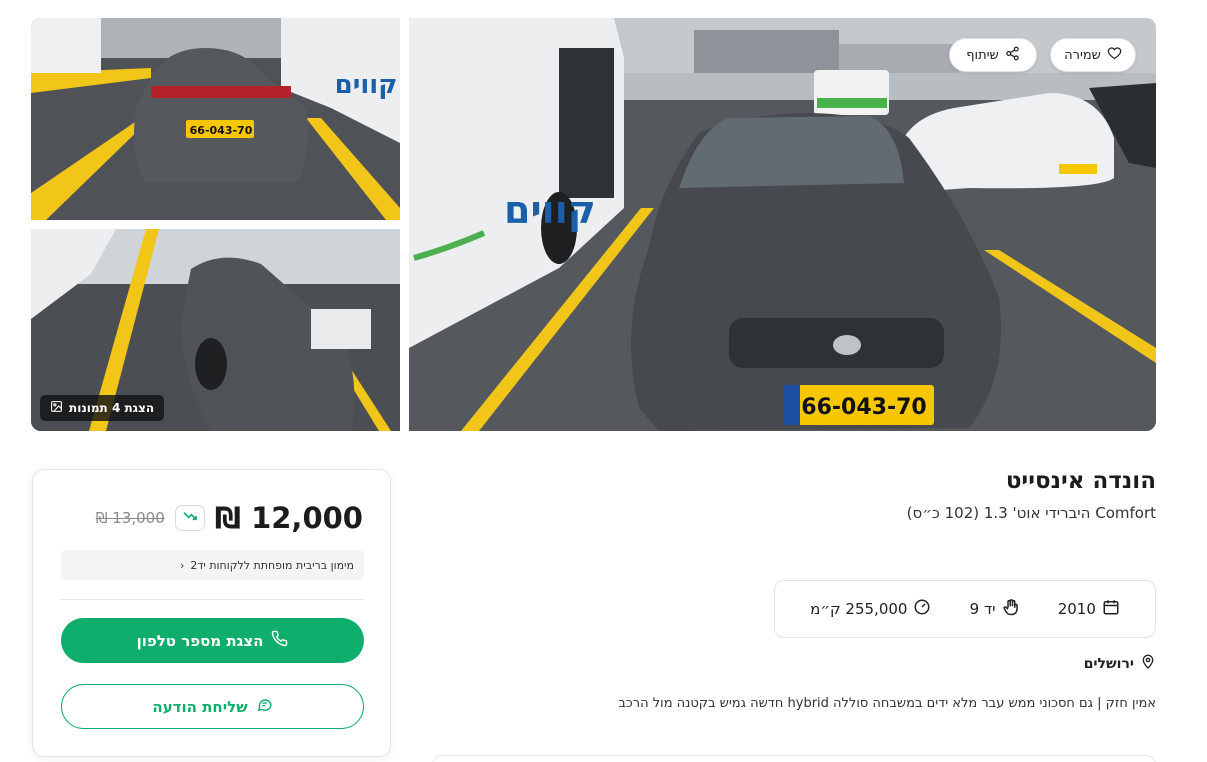 Image resolution: width=1207 pixels, height=762 pixels. What do you see at coordinates (182, 565) in the screenshot?
I see `chevron-left-icon: ‹` at bounding box center [182, 565].